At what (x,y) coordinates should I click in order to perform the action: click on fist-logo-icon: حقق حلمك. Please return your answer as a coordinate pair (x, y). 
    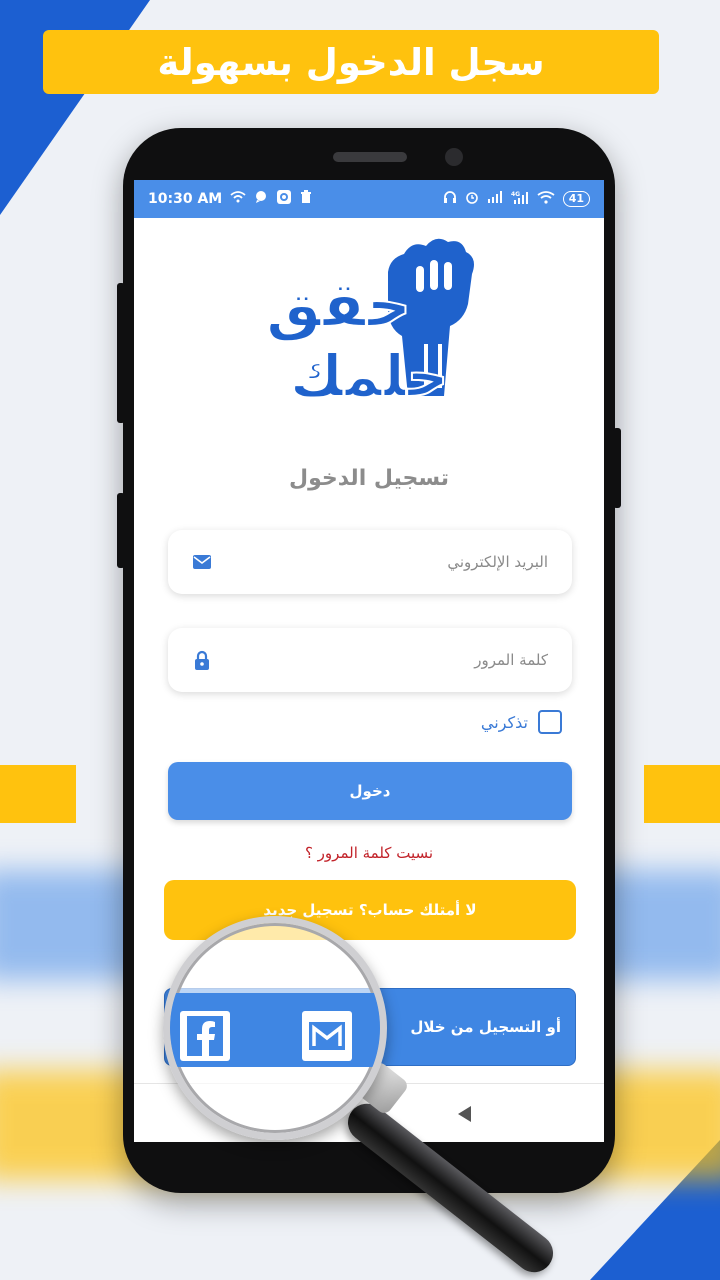
    Looking at the image, I should click on (369, 324).